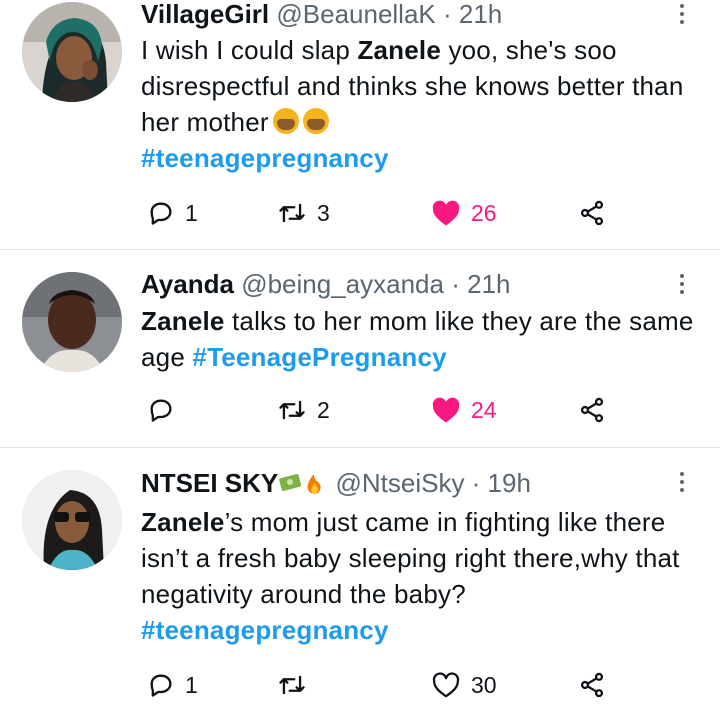 This screenshot has height=721, width=720. What do you see at coordinates (323, 409) in the screenshot?
I see `retweet-count: 2` at bounding box center [323, 409].